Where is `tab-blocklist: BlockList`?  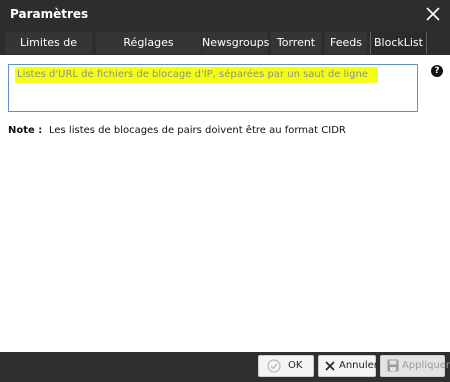
tab-blocklist: BlockList is located at coordinates (398, 43).